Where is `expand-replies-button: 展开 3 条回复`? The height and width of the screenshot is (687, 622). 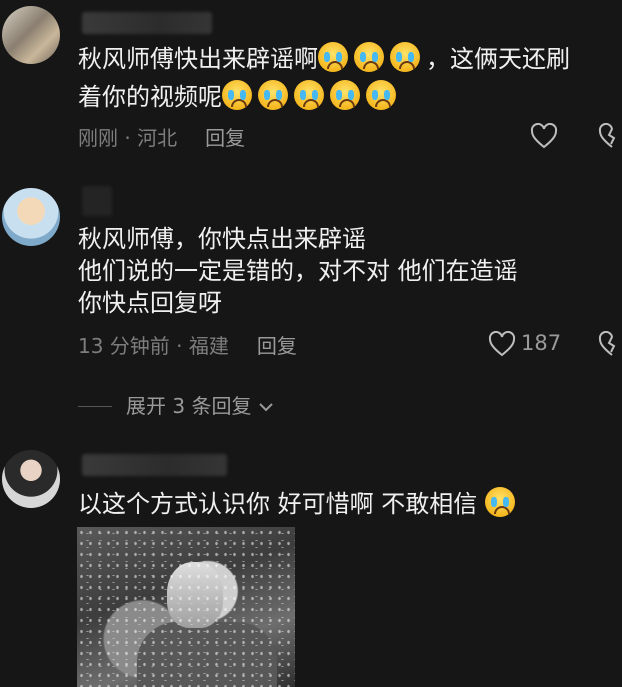 expand-replies-button: 展开 3 条回复 is located at coordinates (176, 404).